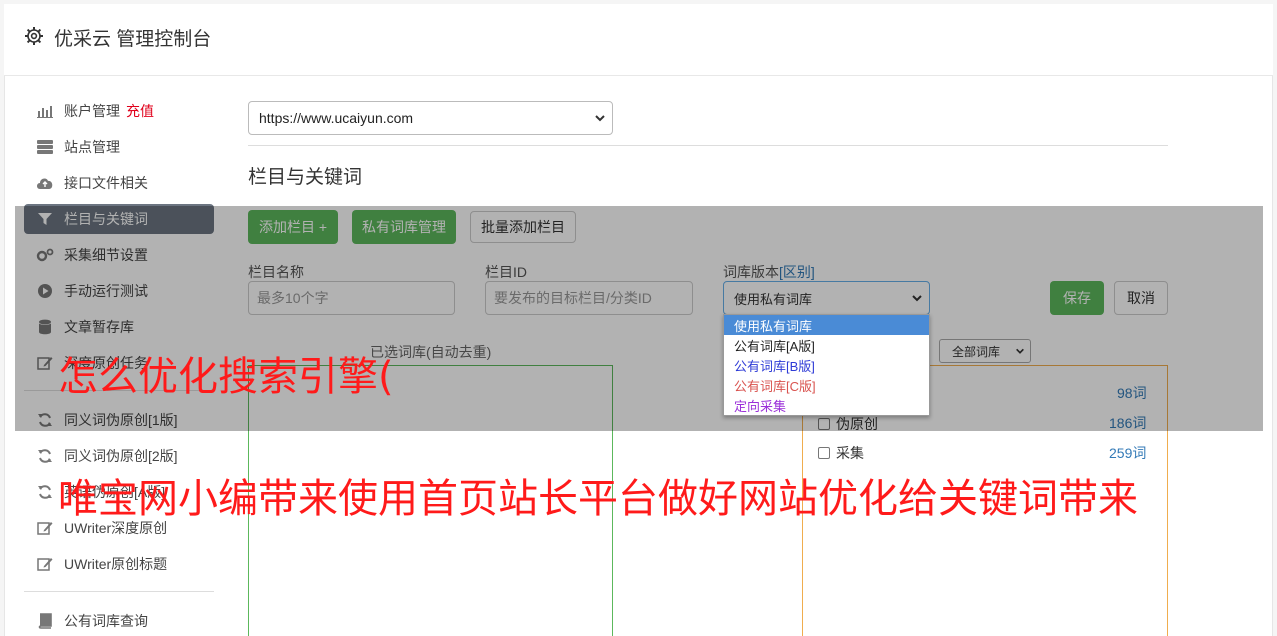 The height and width of the screenshot is (636, 1277). I want to click on lib-count: 259词, so click(1128, 453).